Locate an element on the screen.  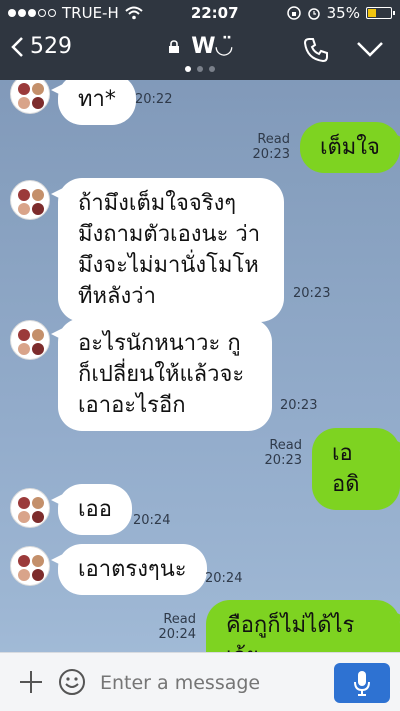
message-time: Read 20:24 is located at coordinates (177, 627).